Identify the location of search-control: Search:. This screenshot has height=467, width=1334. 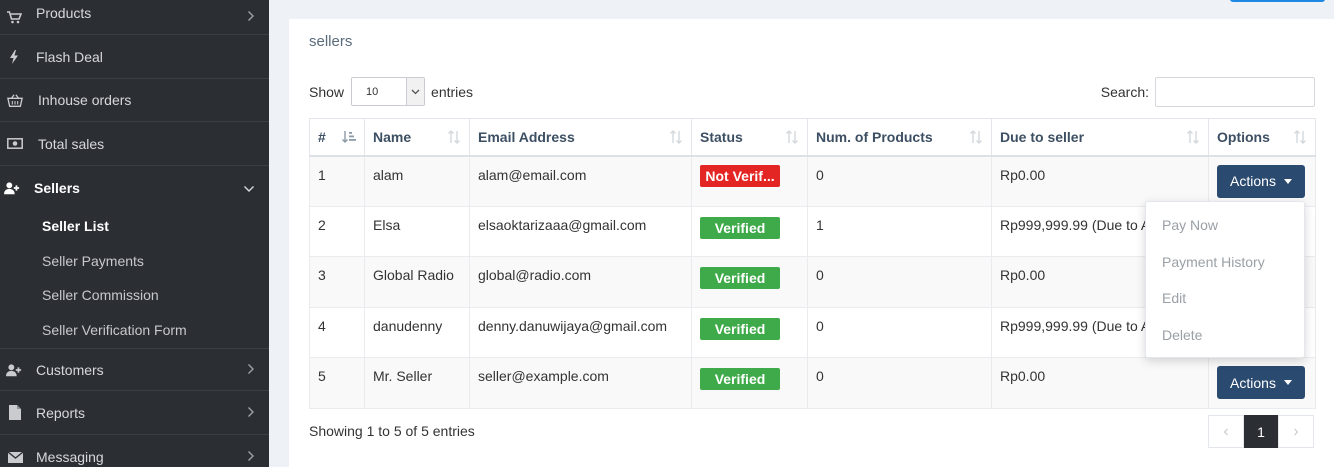
(1208, 92).